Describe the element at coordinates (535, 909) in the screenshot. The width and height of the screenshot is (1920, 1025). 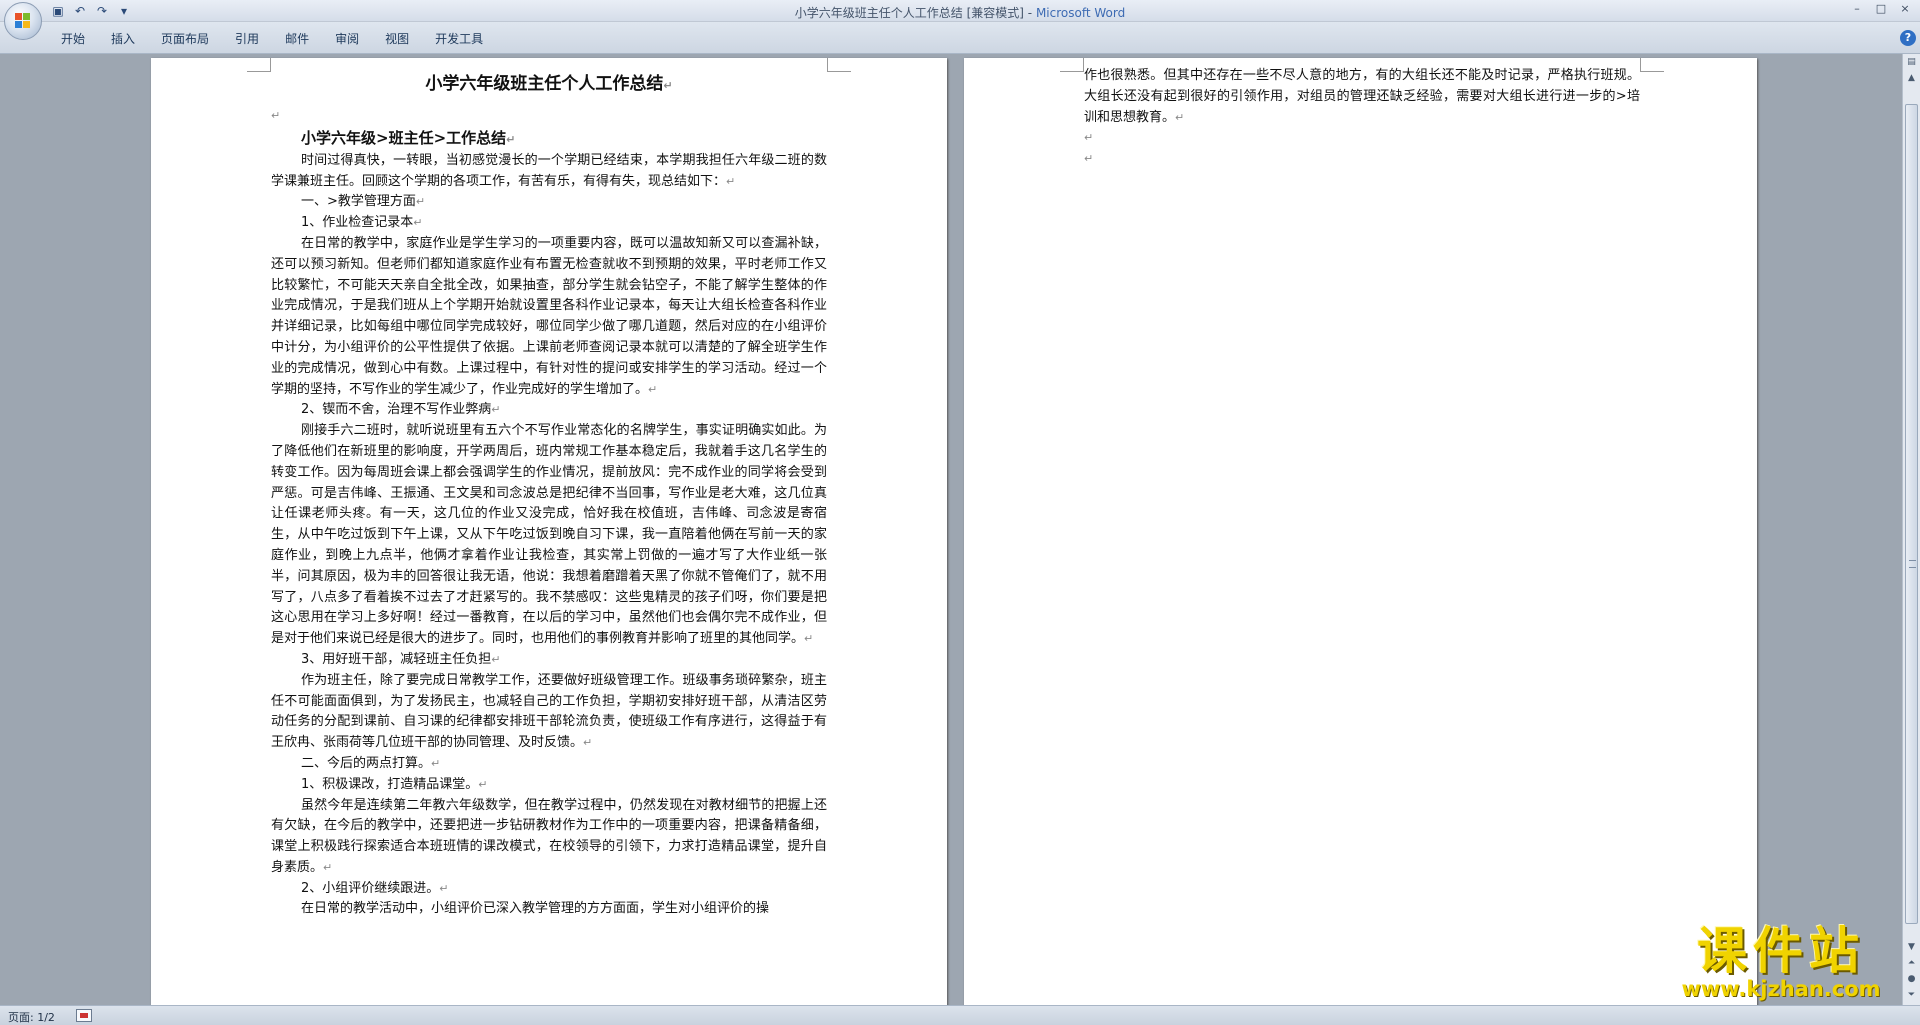
I see `paragraph-text: 在日常的教学活动中，小组评价已深入教学管理的方方面面，学生对小组评价的操` at that location.